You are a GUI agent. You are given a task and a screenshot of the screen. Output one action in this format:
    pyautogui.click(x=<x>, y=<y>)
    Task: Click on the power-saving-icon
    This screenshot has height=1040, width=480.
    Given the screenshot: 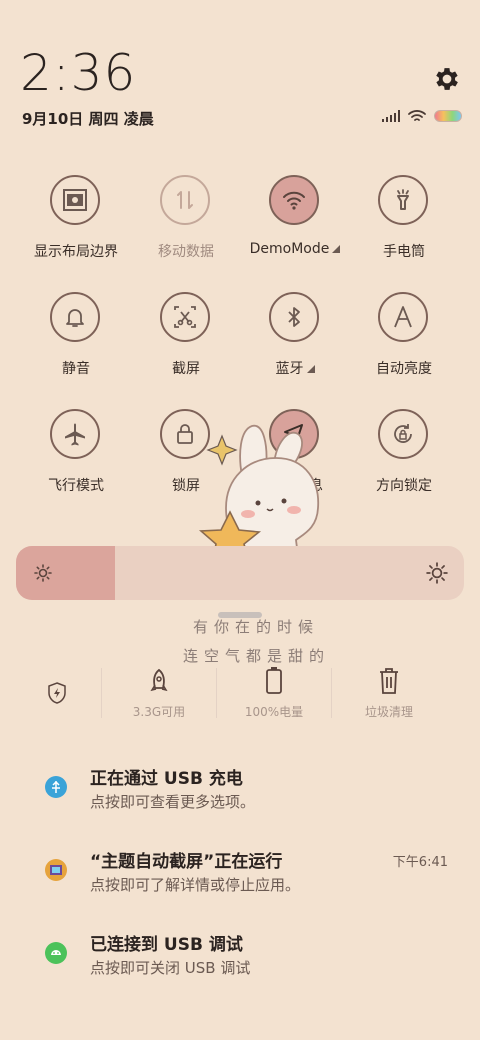 What is the action you would take?
    pyautogui.click(x=57, y=693)
    